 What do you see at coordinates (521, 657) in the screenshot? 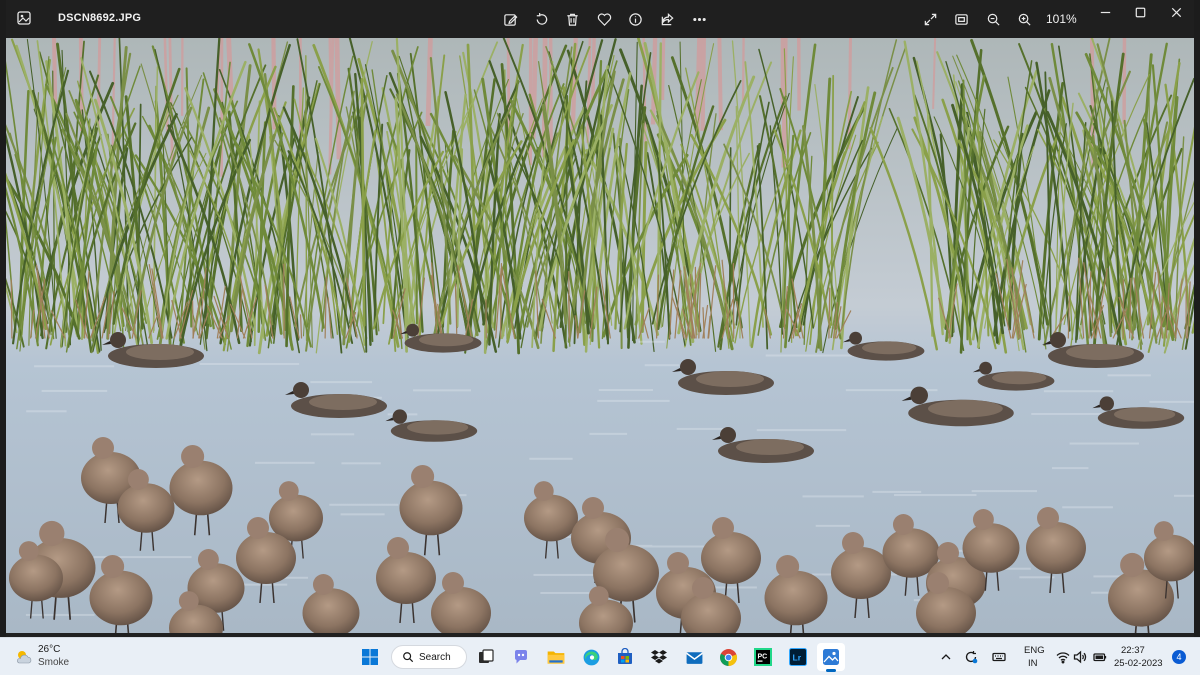
I see `chat-icon` at bounding box center [521, 657].